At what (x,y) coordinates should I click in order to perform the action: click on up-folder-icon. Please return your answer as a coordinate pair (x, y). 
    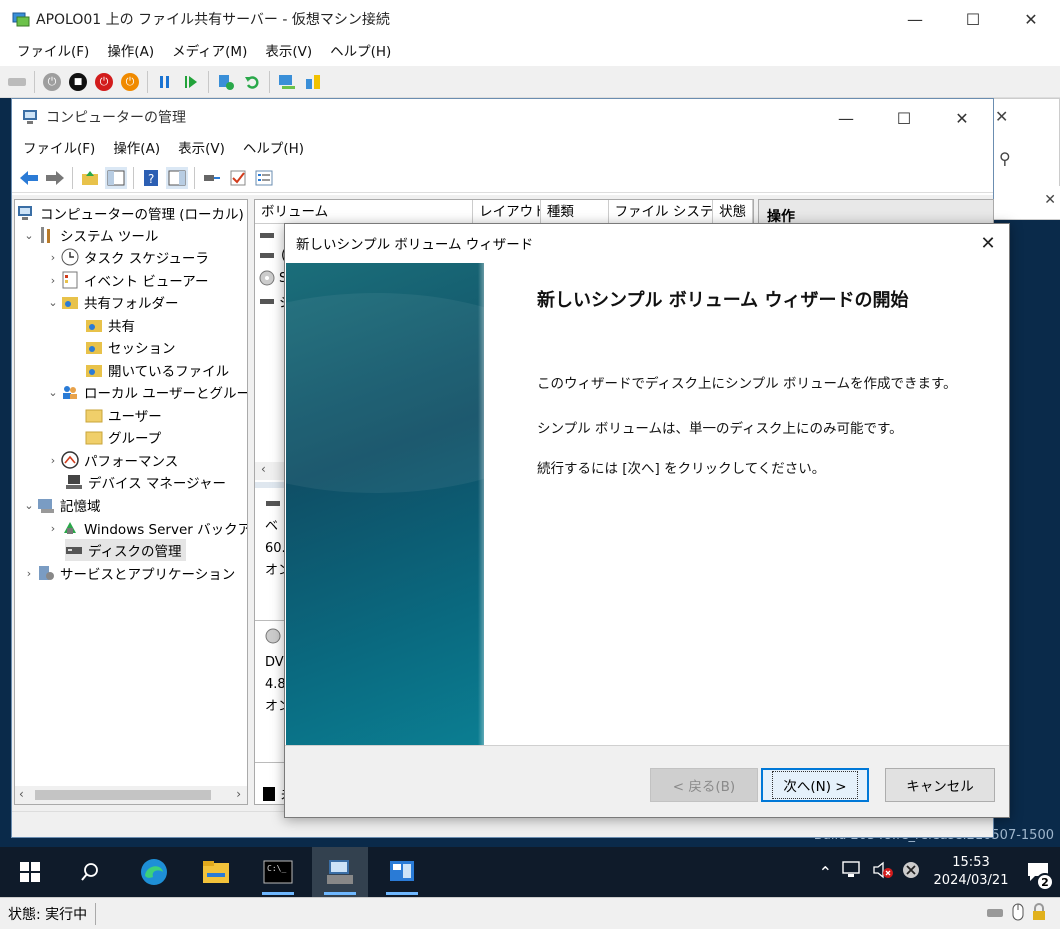
    Looking at the image, I should click on (90, 178).